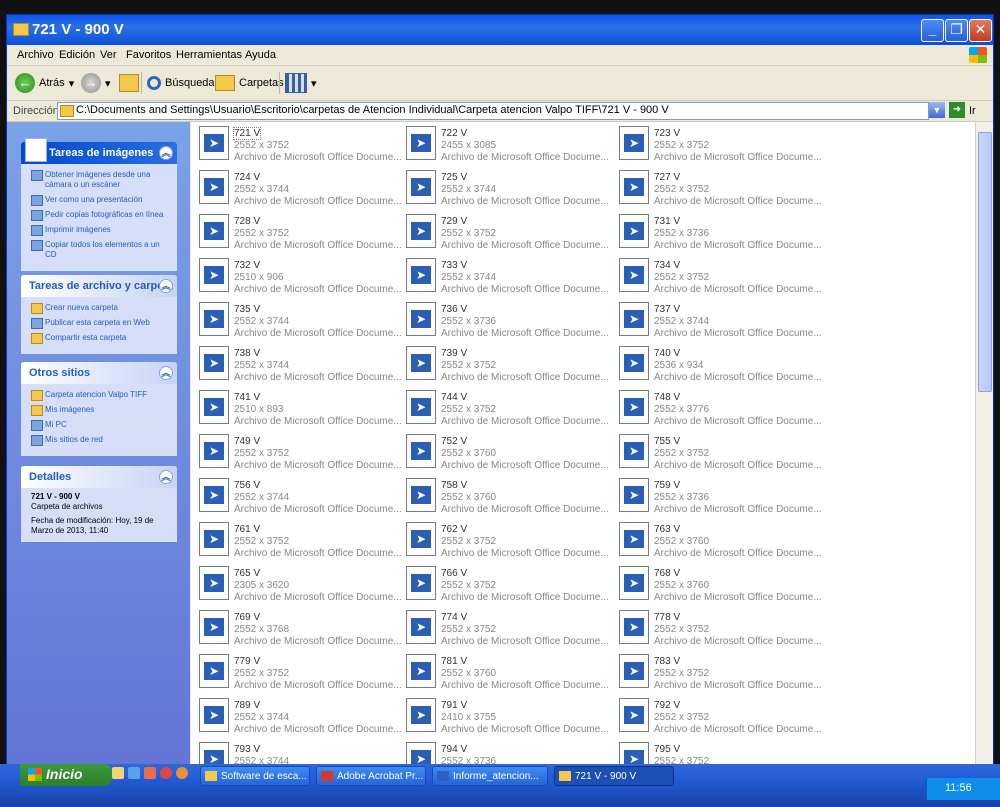 The height and width of the screenshot is (807, 1000). Describe the element at coordinates (181, 83) in the screenshot. I see `search-button: Búsqueda` at that location.